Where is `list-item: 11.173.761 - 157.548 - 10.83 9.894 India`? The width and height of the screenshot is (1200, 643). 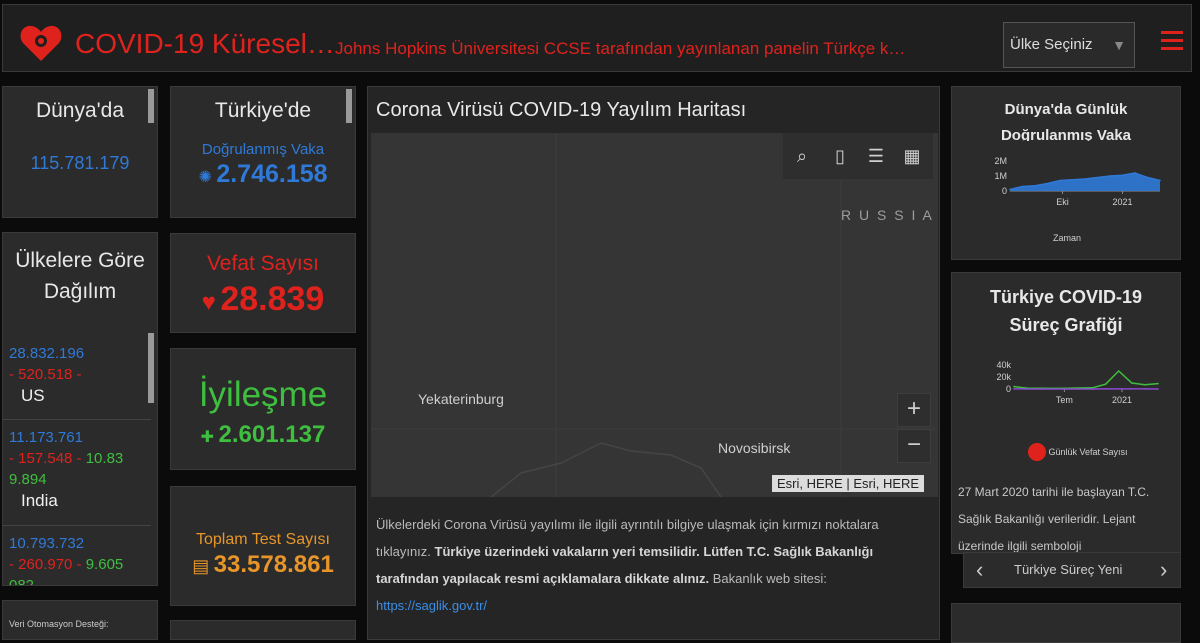
list-item: 11.173.761 - 157.548 - 10.83 9.894 India is located at coordinates (78, 469).